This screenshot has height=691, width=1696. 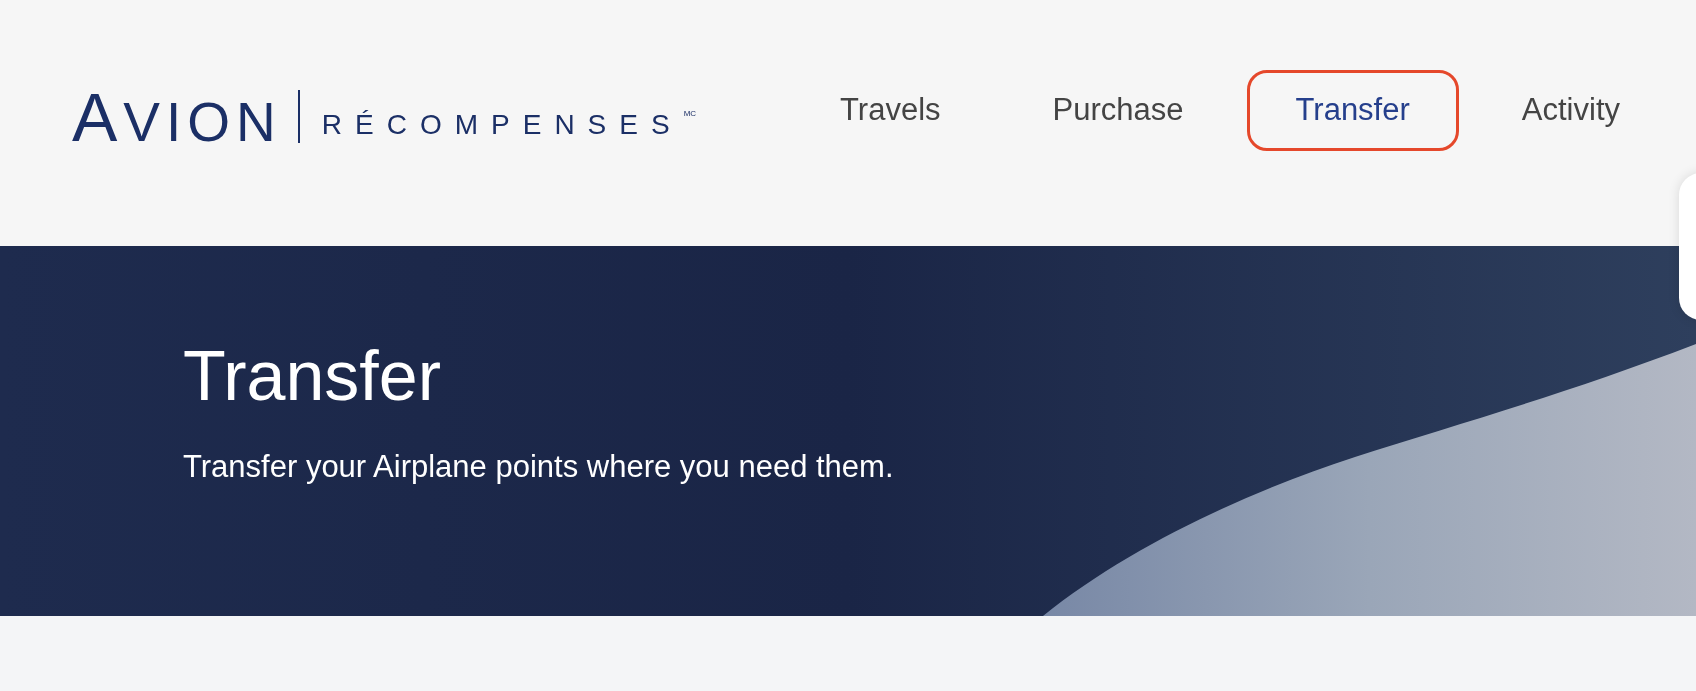 I want to click on trademark-mark: MC, so click(x=690, y=114).